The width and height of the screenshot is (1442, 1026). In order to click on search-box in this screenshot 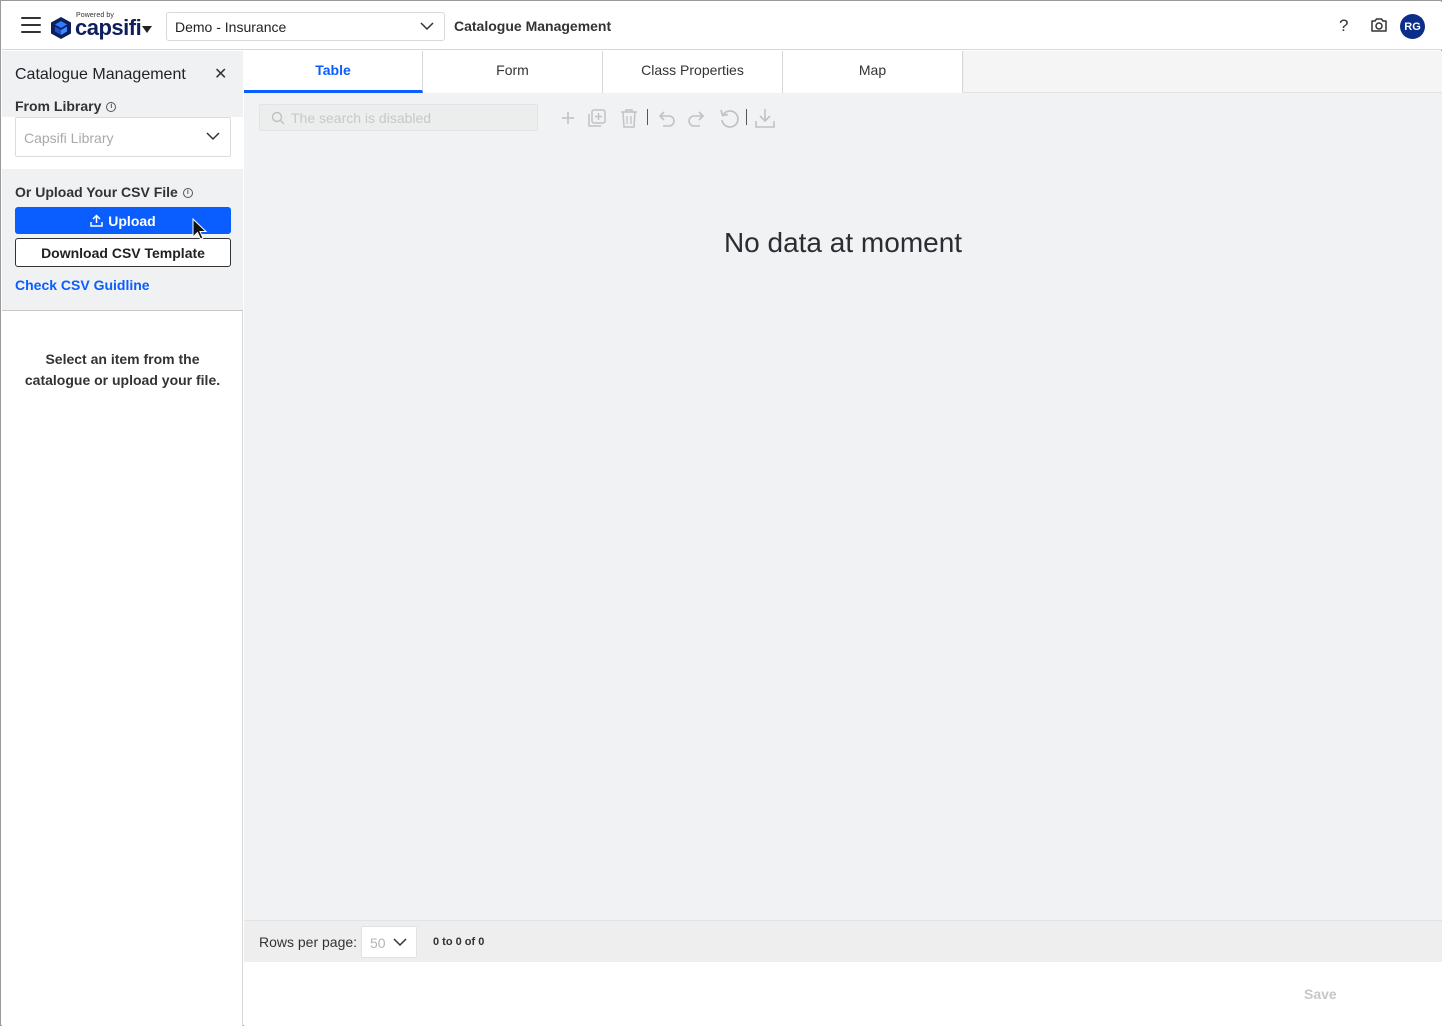, I will do `click(398, 117)`.